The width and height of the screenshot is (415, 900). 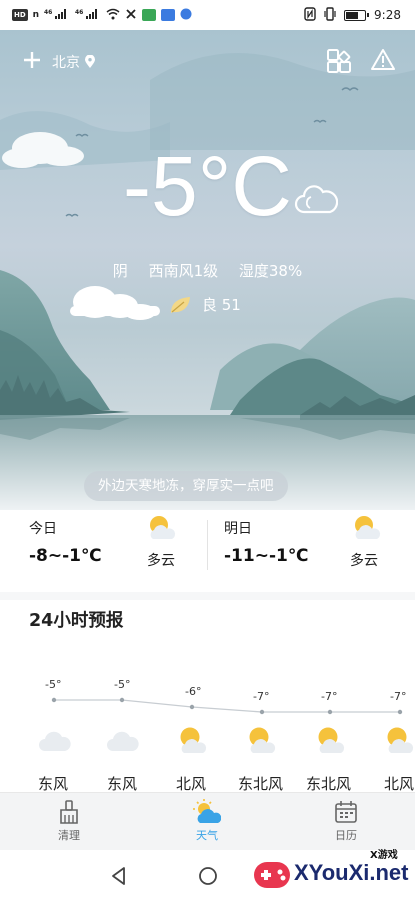 I want to click on nav-item-weather: 天气, so click(x=207, y=822).